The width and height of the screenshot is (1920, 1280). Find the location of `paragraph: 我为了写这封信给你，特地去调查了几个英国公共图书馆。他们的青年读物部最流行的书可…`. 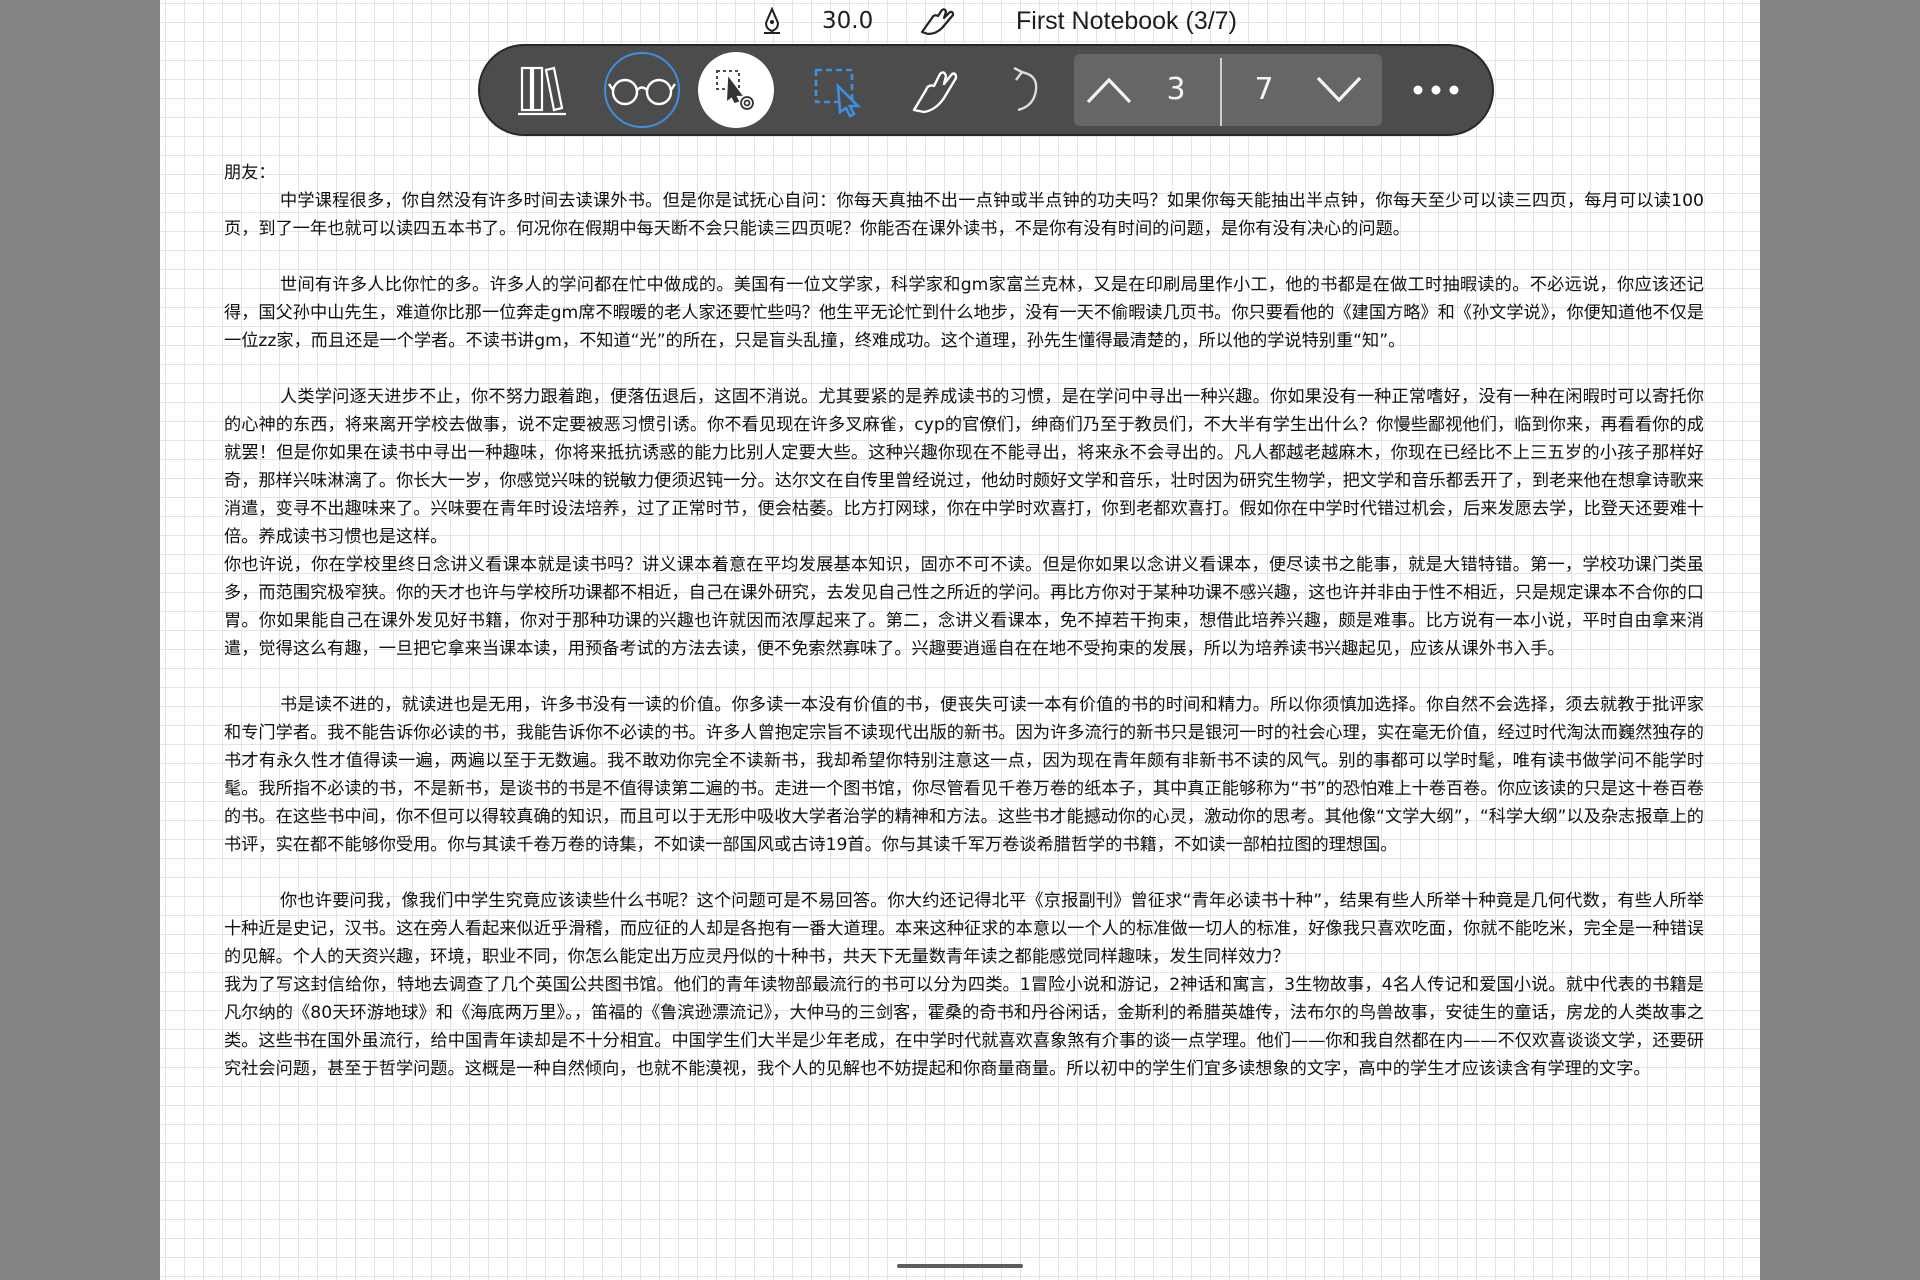

paragraph: 我为了写这封信给你，特地去调查了几个英国公共图书馆。他们的青年读物部最流行的书可… is located at coordinates (964, 1027).